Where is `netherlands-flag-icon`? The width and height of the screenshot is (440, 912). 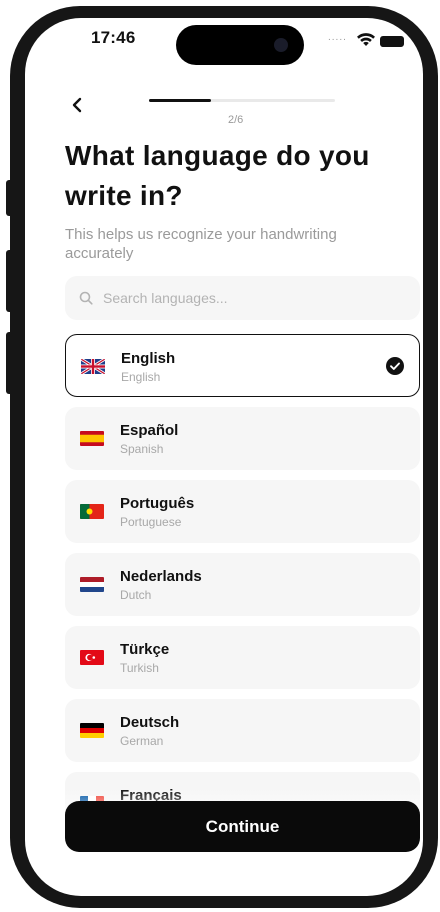
netherlands-flag-icon is located at coordinates (92, 584).